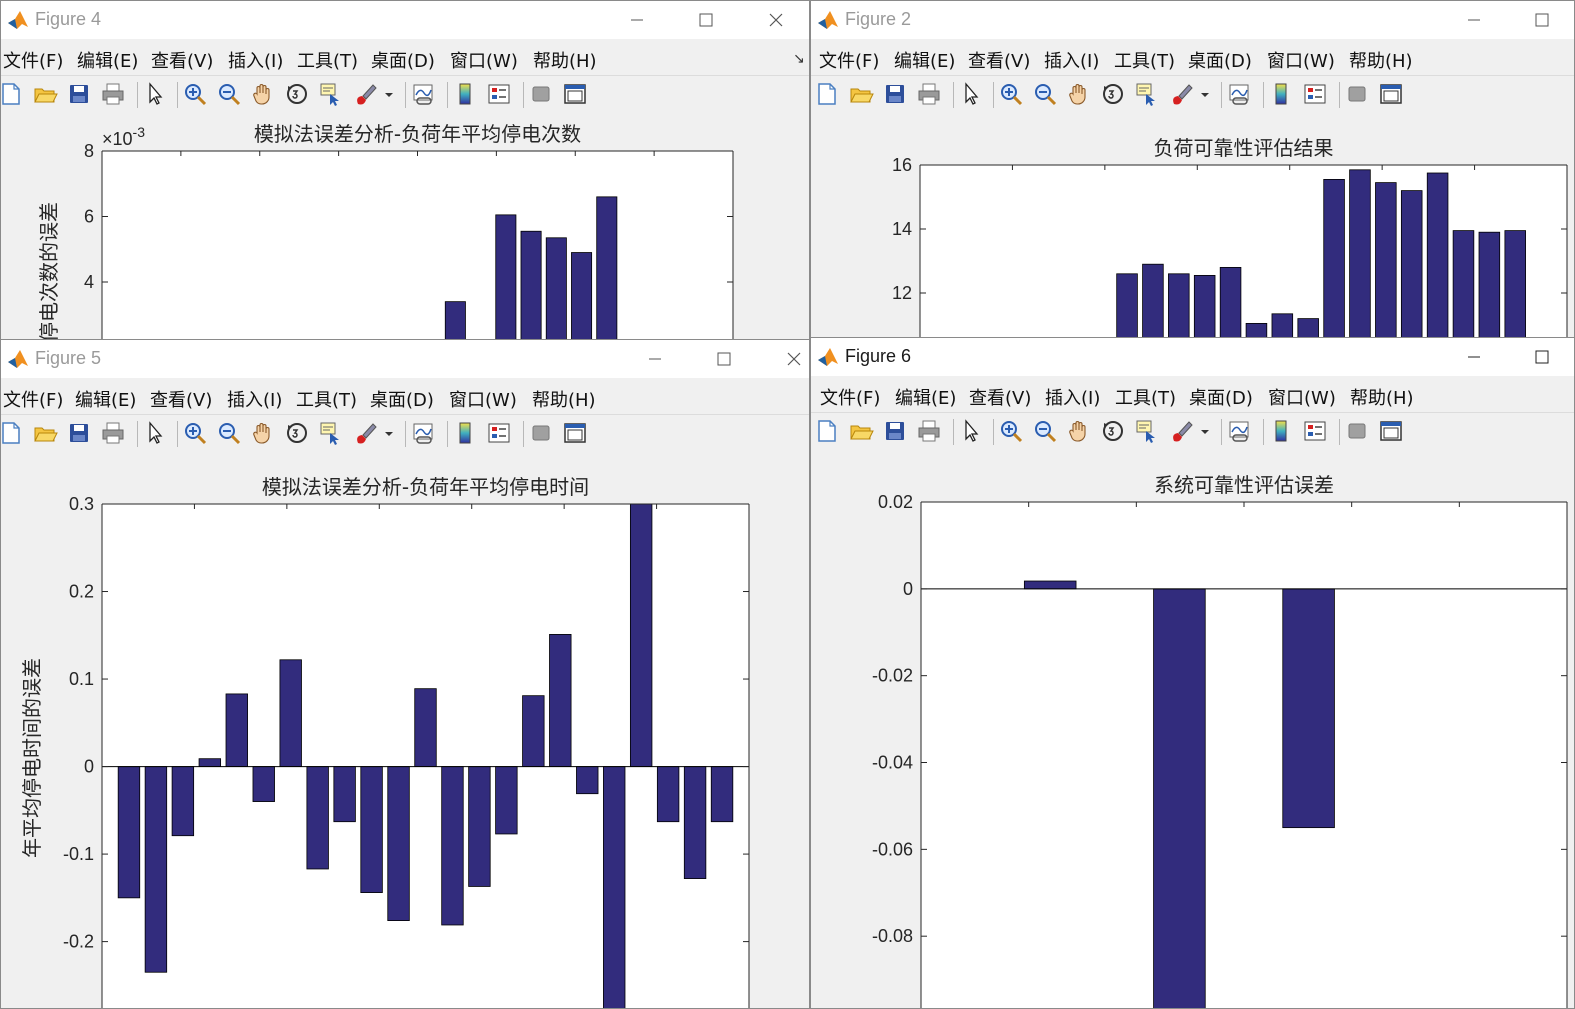 The height and width of the screenshot is (1009, 1575). What do you see at coordinates (1192, 20) in the screenshot?
I see `title-bar: Figure 2` at bounding box center [1192, 20].